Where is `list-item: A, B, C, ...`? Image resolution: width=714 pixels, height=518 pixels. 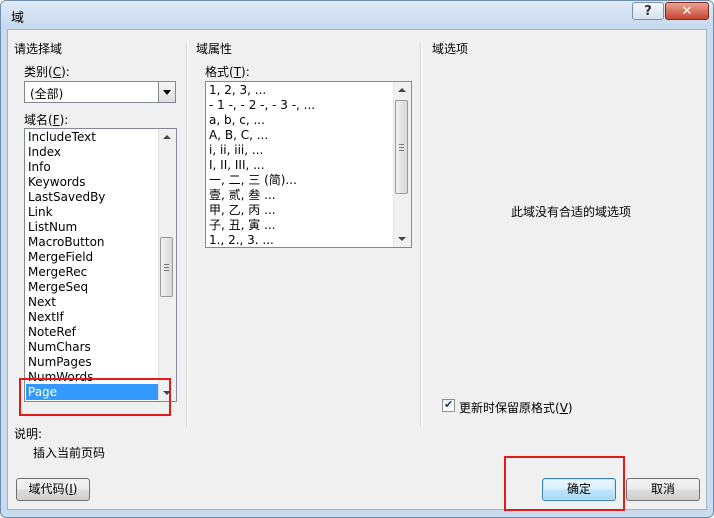
list-item: A, B, C, ... is located at coordinates (238, 135).